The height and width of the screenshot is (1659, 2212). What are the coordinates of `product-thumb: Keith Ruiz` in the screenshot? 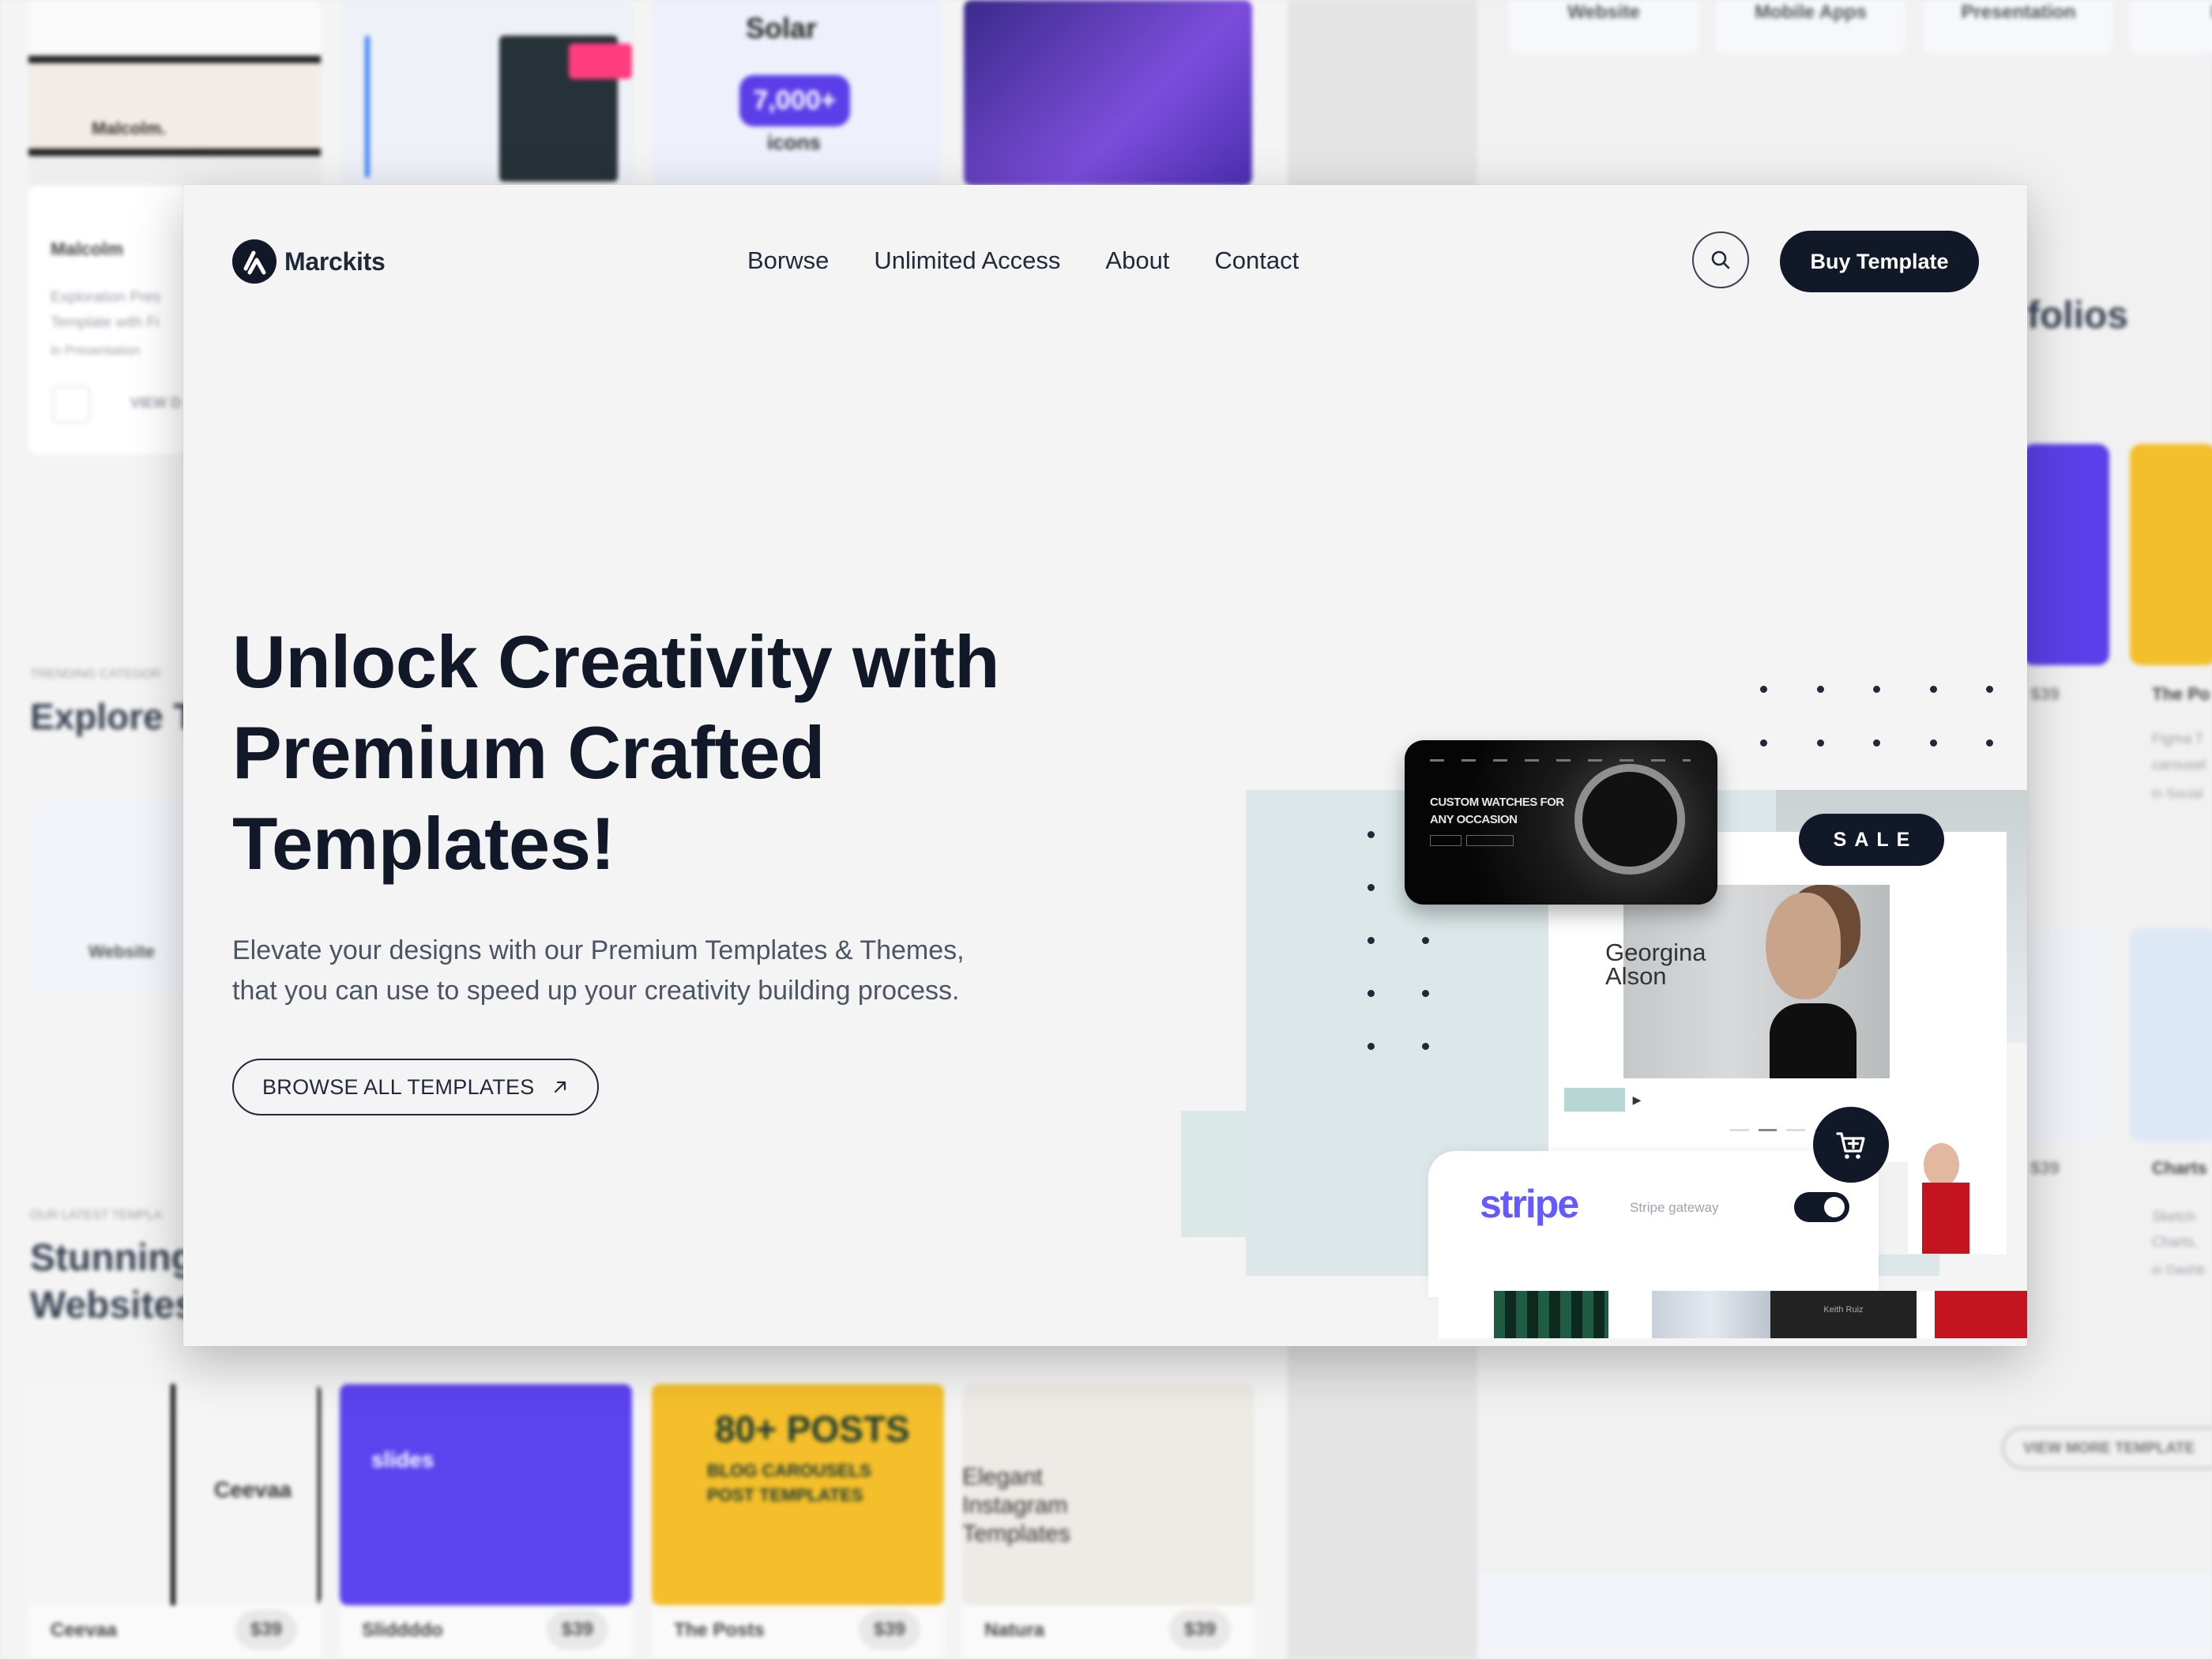 It's located at (1844, 1315).